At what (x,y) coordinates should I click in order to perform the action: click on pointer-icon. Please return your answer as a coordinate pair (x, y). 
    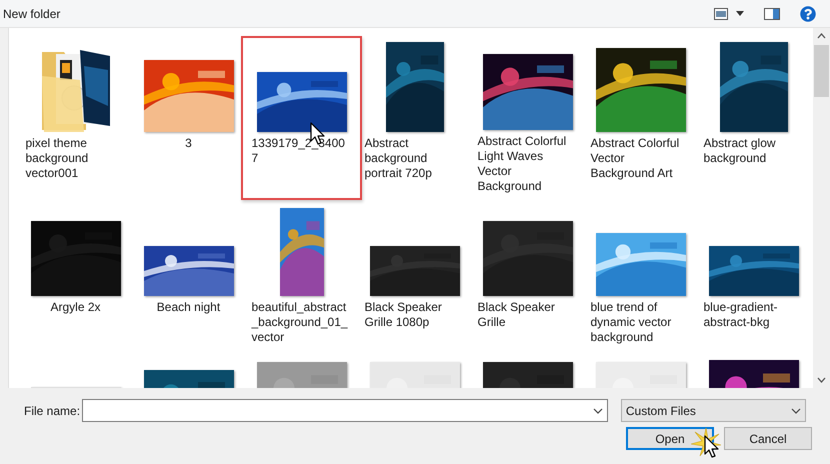
    Looking at the image, I should click on (712, 447).